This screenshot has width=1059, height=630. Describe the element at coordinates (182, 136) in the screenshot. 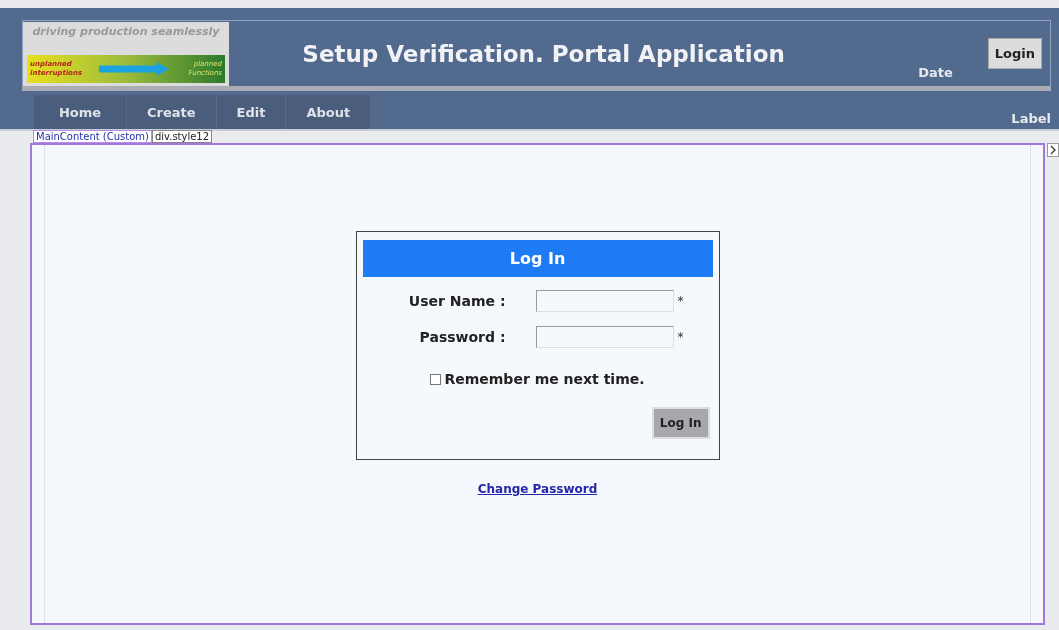

I see `designer-tag: div.style12` at that location.